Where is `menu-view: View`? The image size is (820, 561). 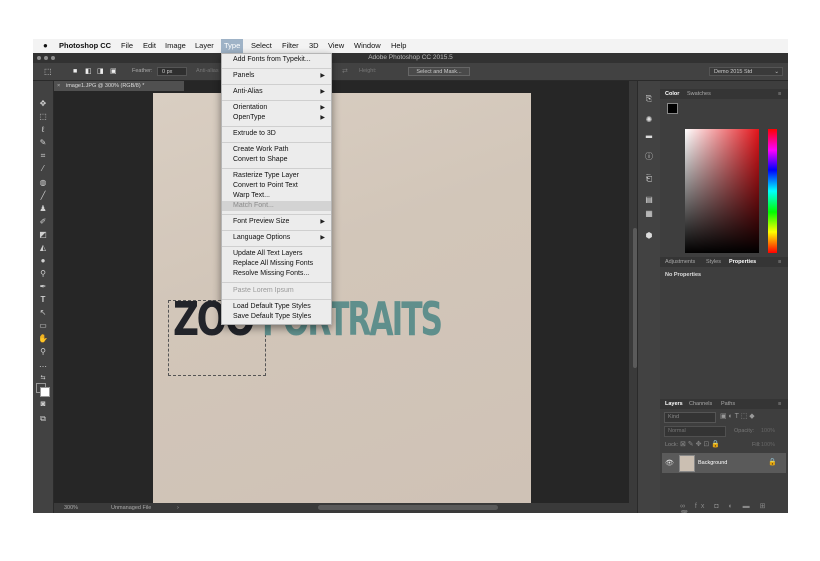
menu-view: View is located at coordinates (336, 46).